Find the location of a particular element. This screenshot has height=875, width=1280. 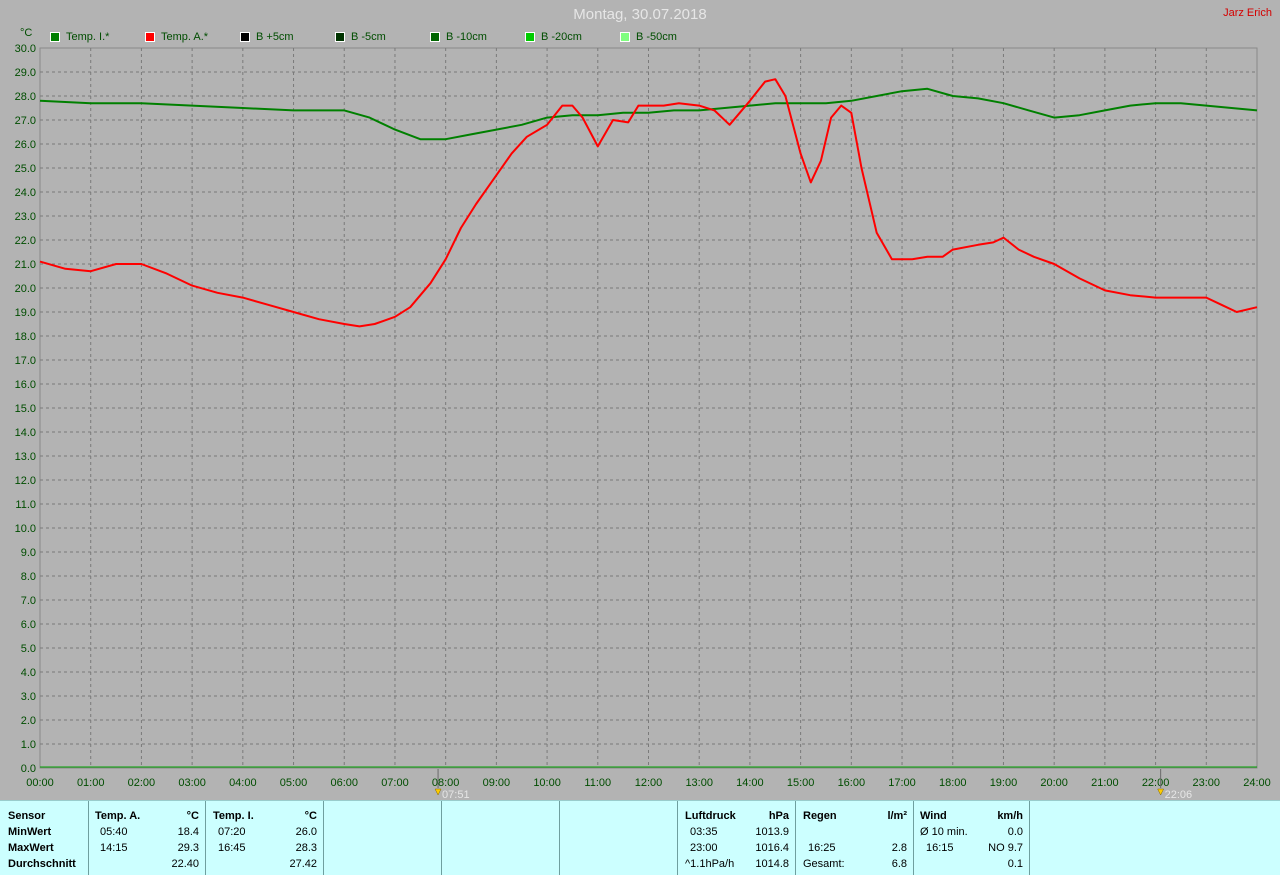

pressure-max-value: 1016.4 is located at coordinates (772, 848).